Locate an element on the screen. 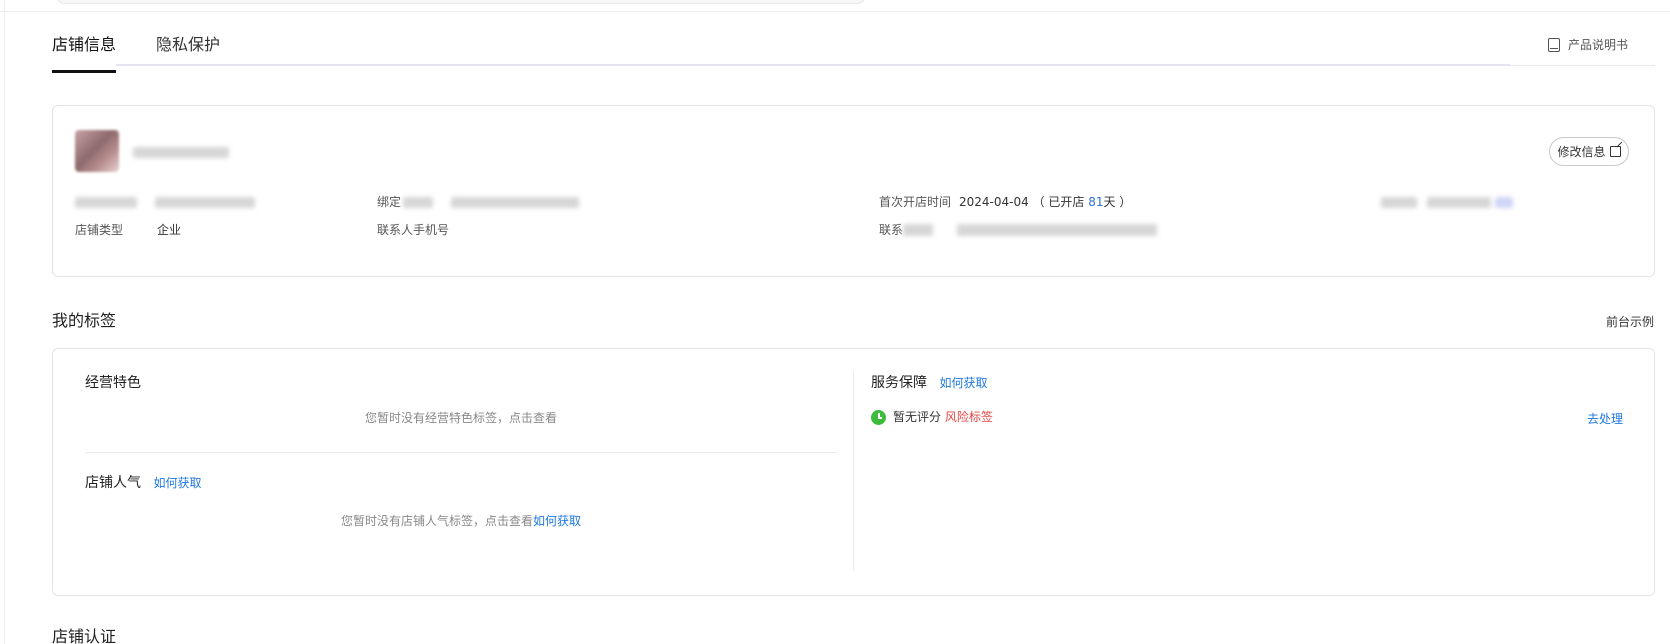 The image size is (1670, 644). contact-phone-label: 联系人手机号 is located at coordinates (413, 230).